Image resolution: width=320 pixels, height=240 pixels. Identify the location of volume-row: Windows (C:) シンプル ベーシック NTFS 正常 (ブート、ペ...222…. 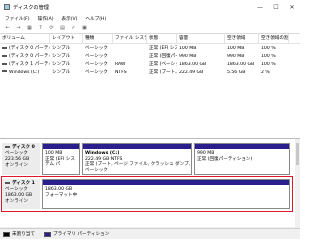
(150, 72).